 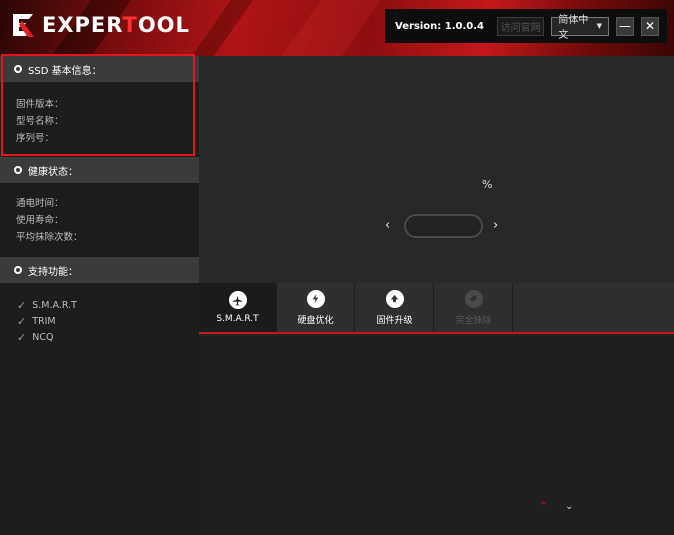 I want to click on features-title: 支持功能：, so click(x=53, y=272).